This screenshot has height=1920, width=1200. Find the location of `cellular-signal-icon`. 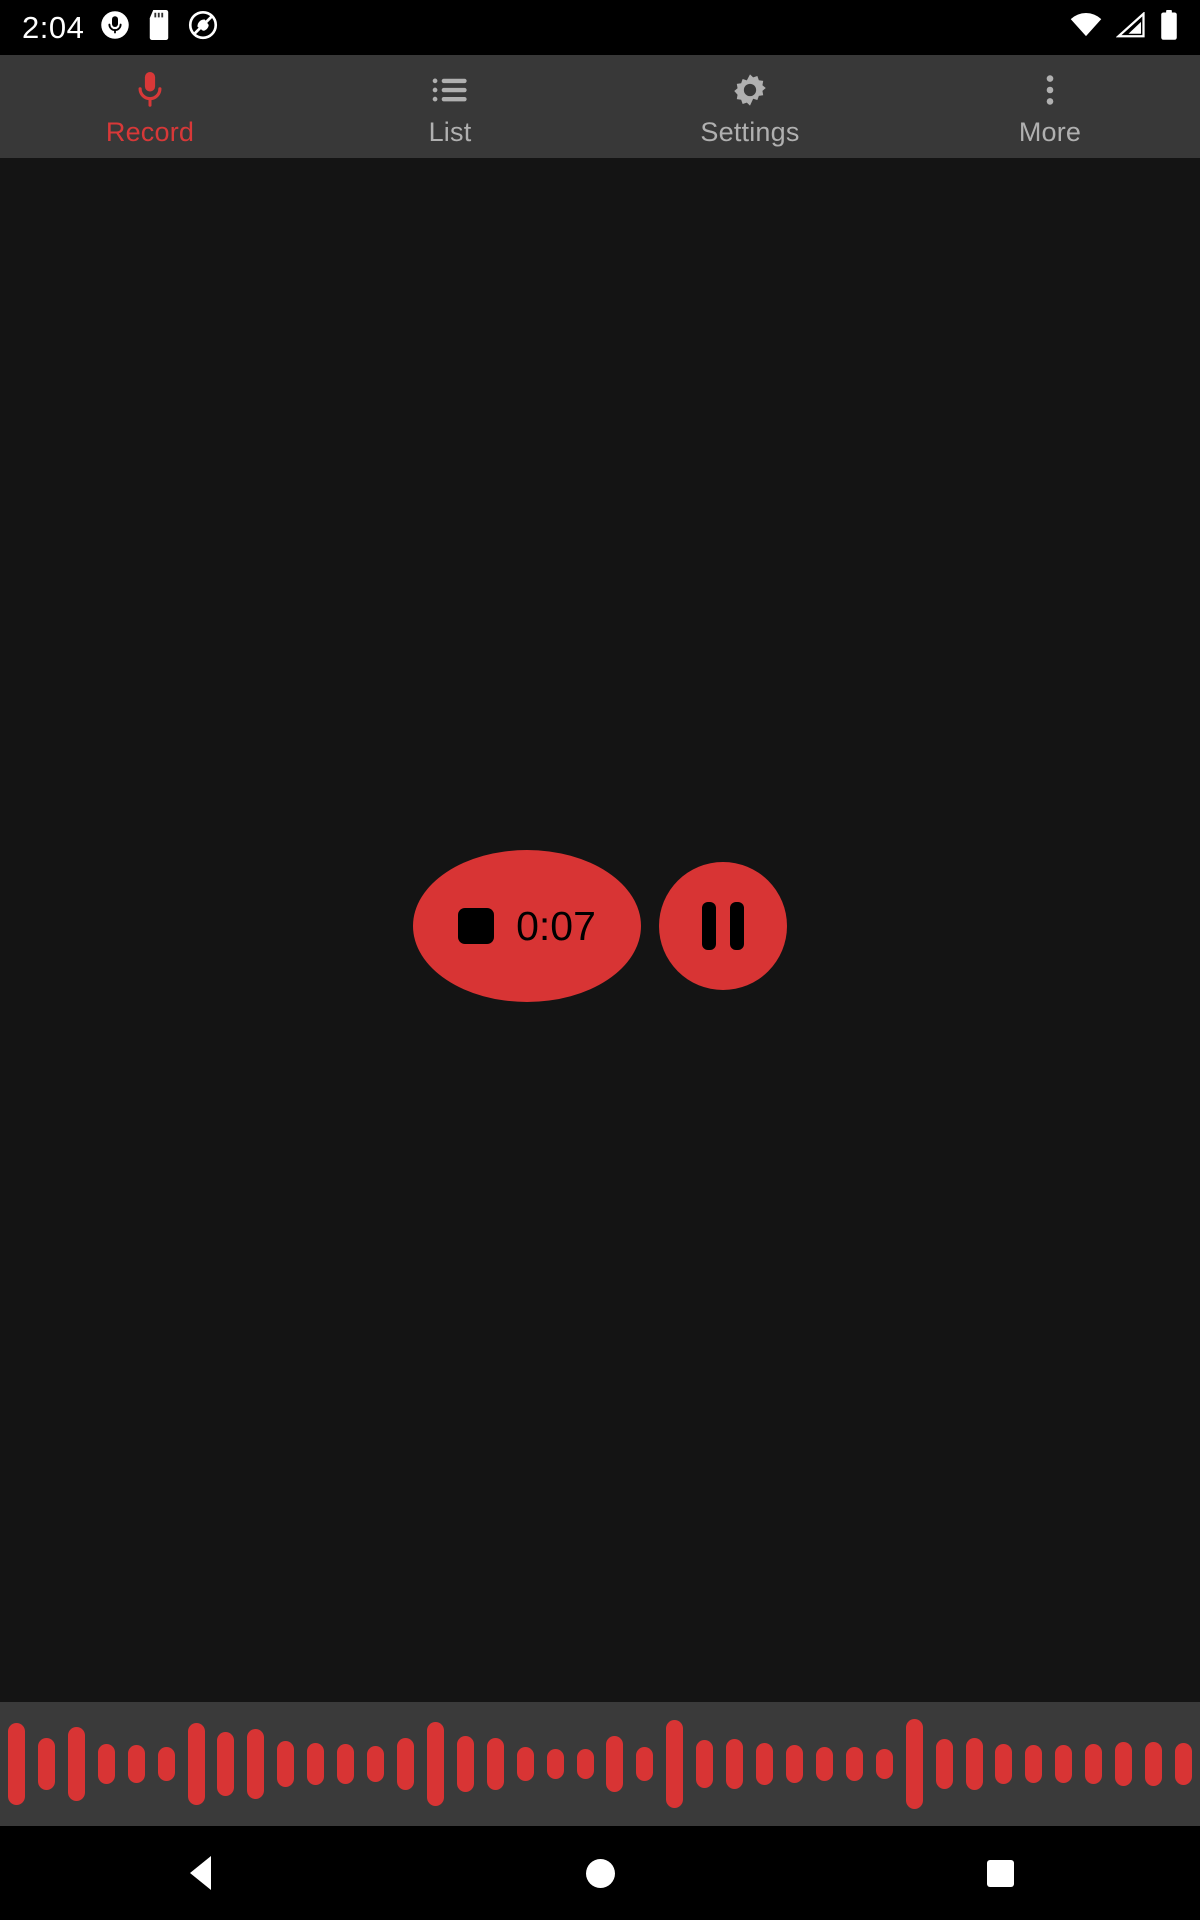

cellular-signal-icon is located at coordinates (1130, 27).